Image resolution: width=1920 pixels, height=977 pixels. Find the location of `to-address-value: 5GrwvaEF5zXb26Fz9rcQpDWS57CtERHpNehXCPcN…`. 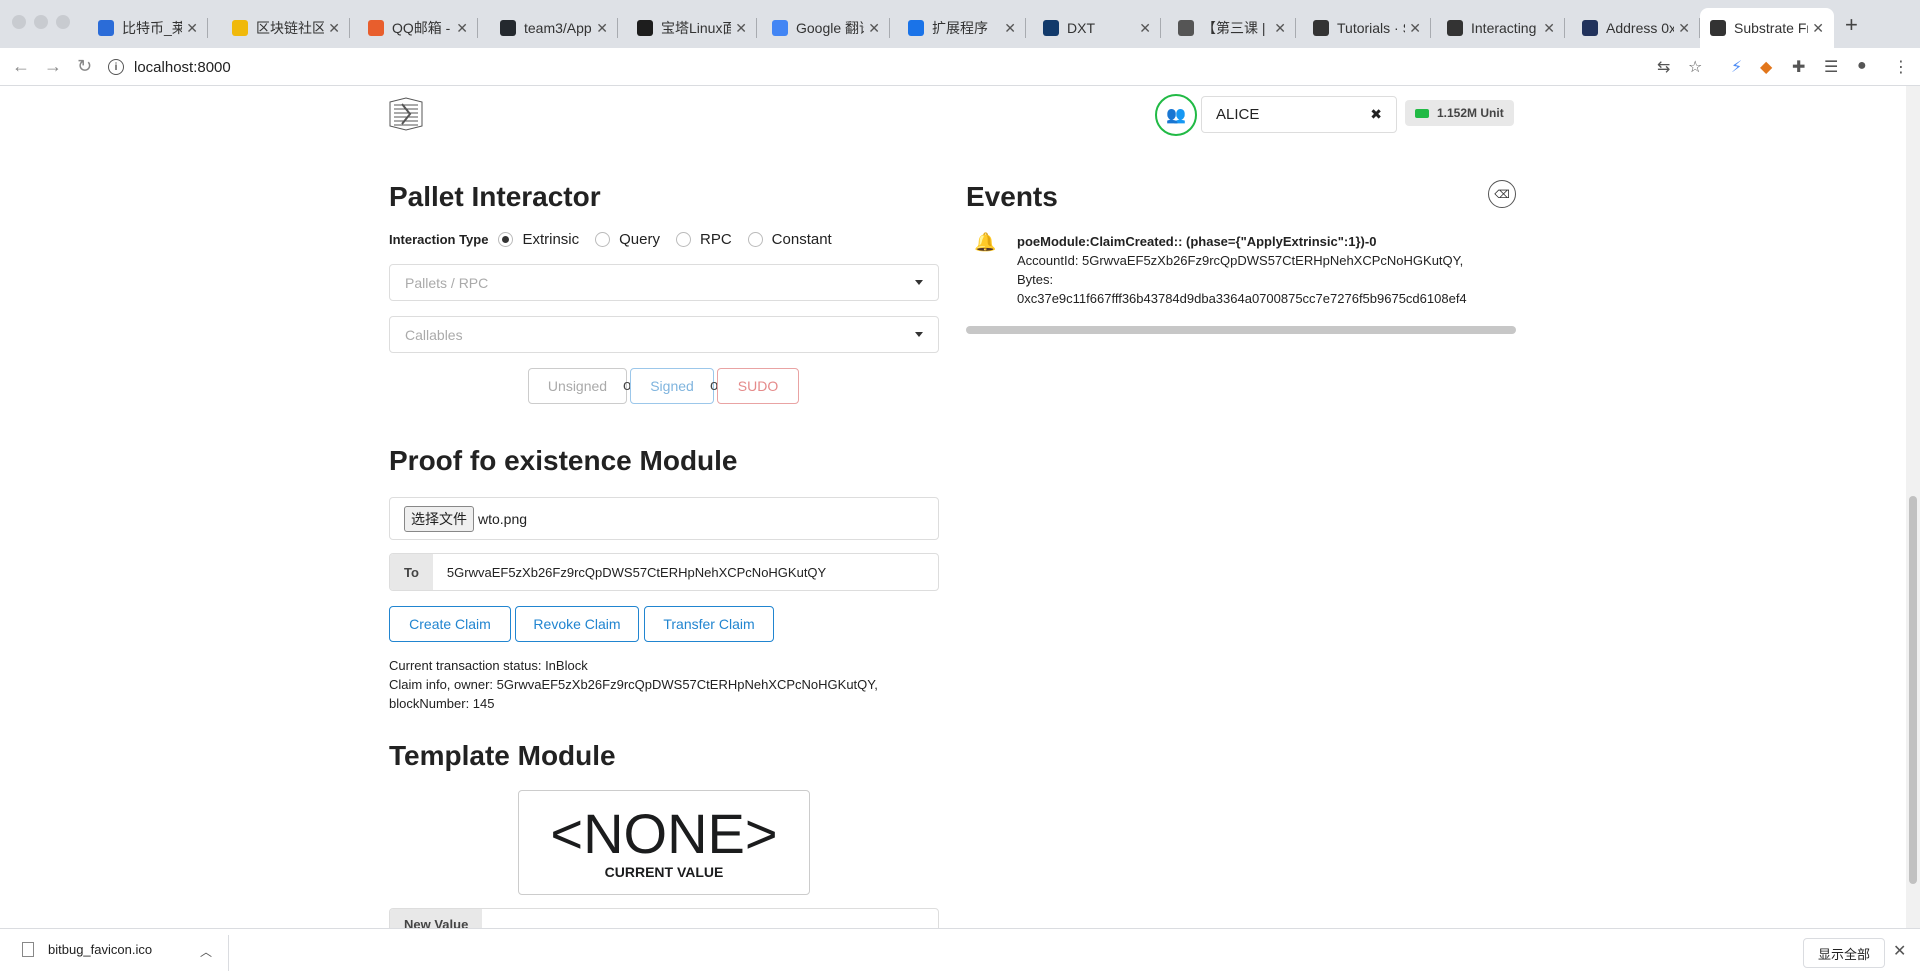

to-address-value: 5GrwvaEF5zXb26Fz9rcQpDWS57CtERHpNehXCPcN… is located at coordinates (629, 572).